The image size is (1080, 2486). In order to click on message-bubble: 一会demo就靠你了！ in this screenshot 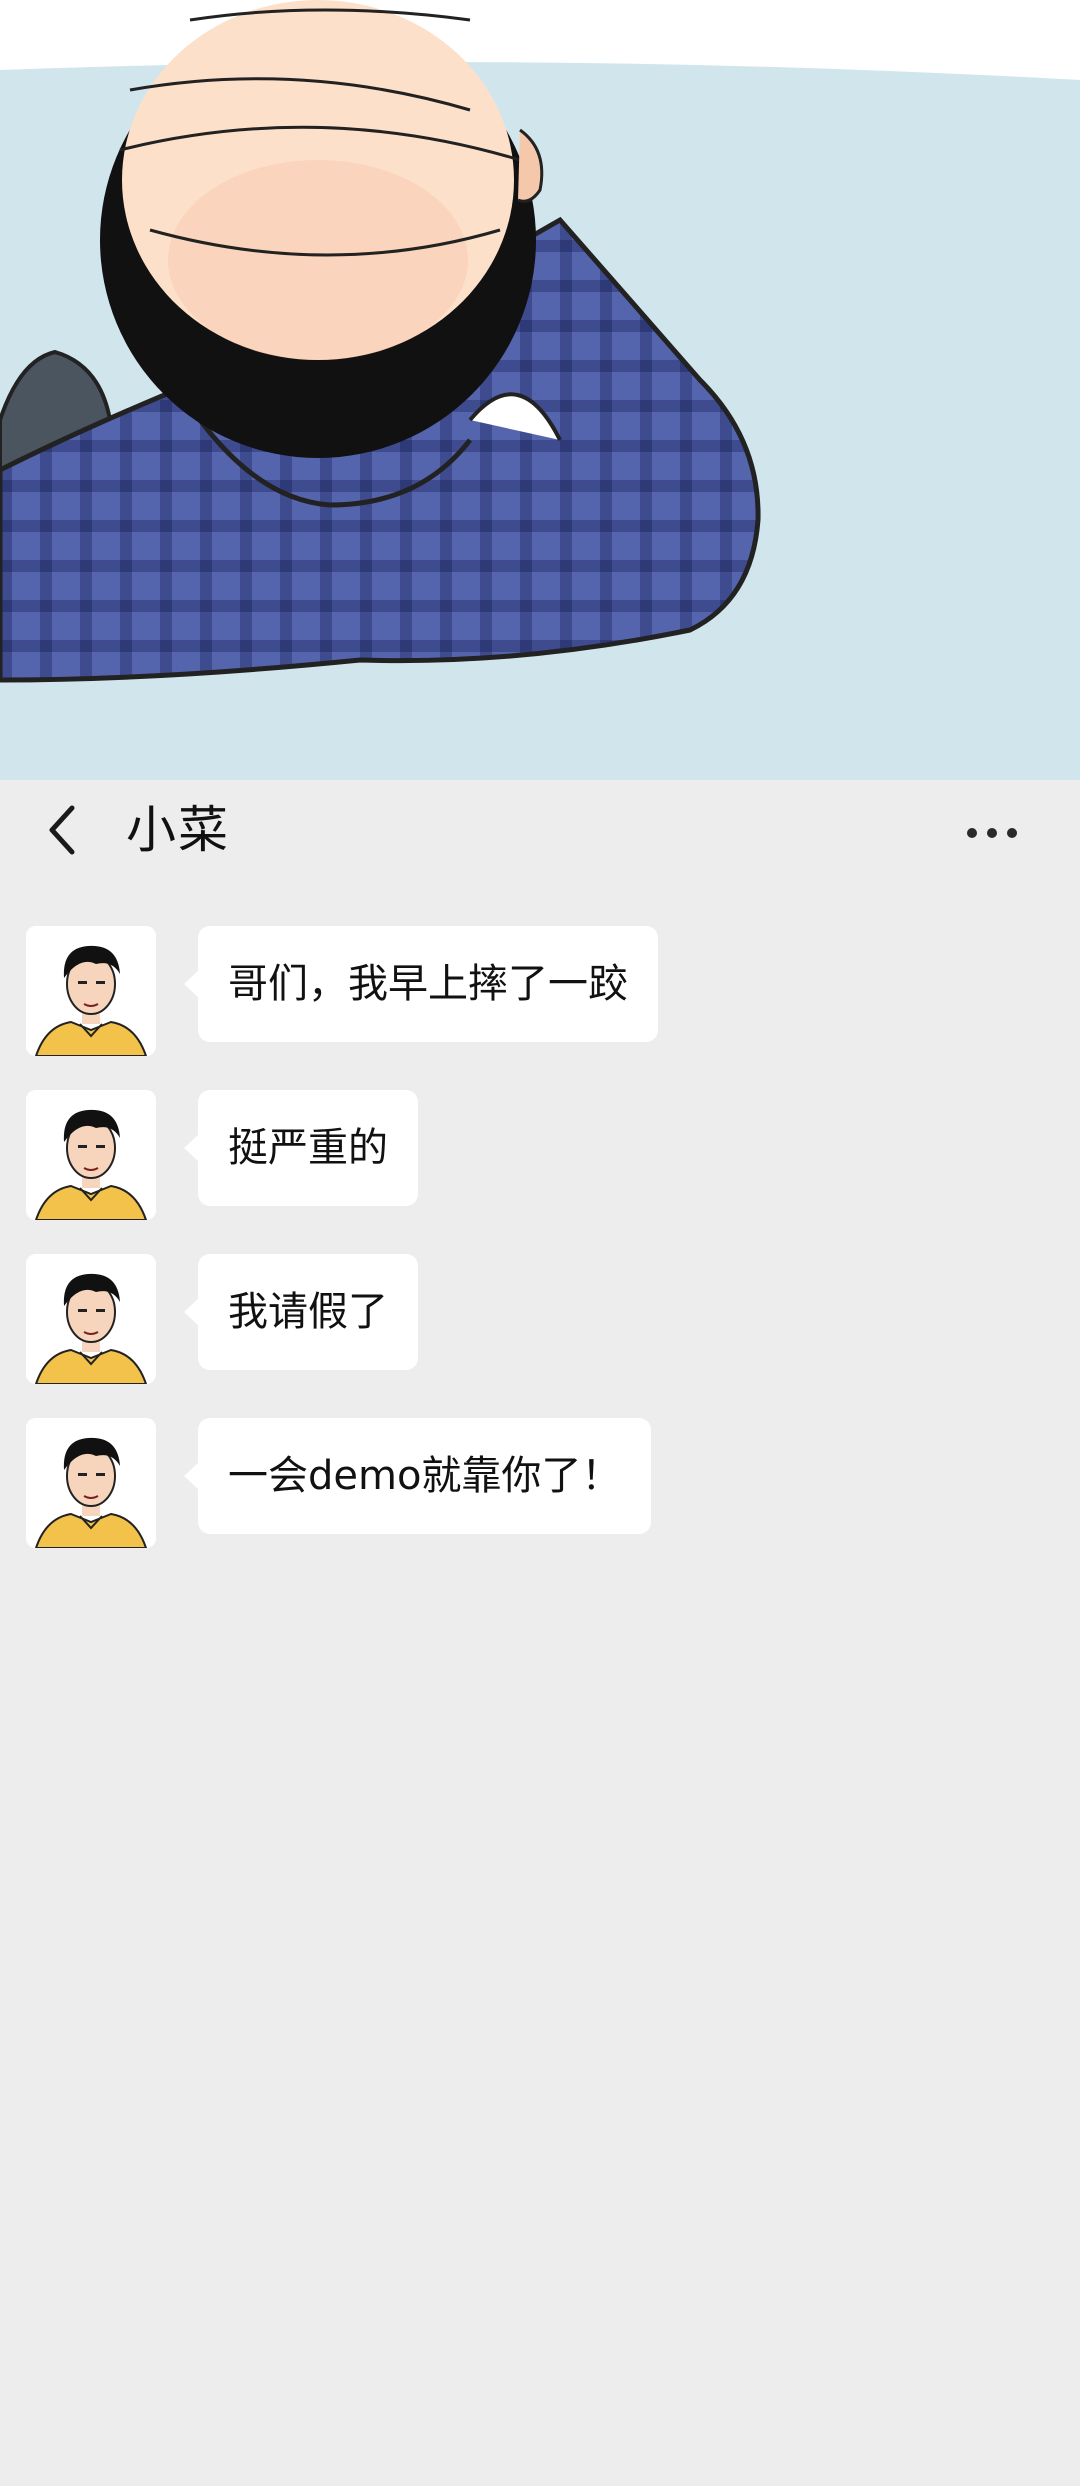, I will do `click(417, 1476)`.